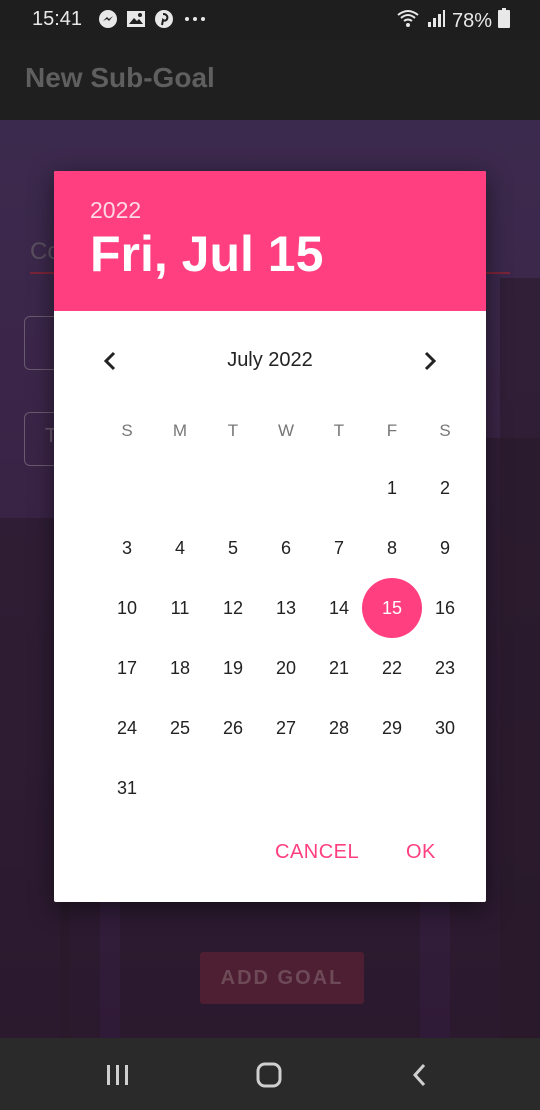 The image size is (540, 1110). Describe the element at coordinates (180, 608) in the screenshot. I see `day-cell: 11` at that location.